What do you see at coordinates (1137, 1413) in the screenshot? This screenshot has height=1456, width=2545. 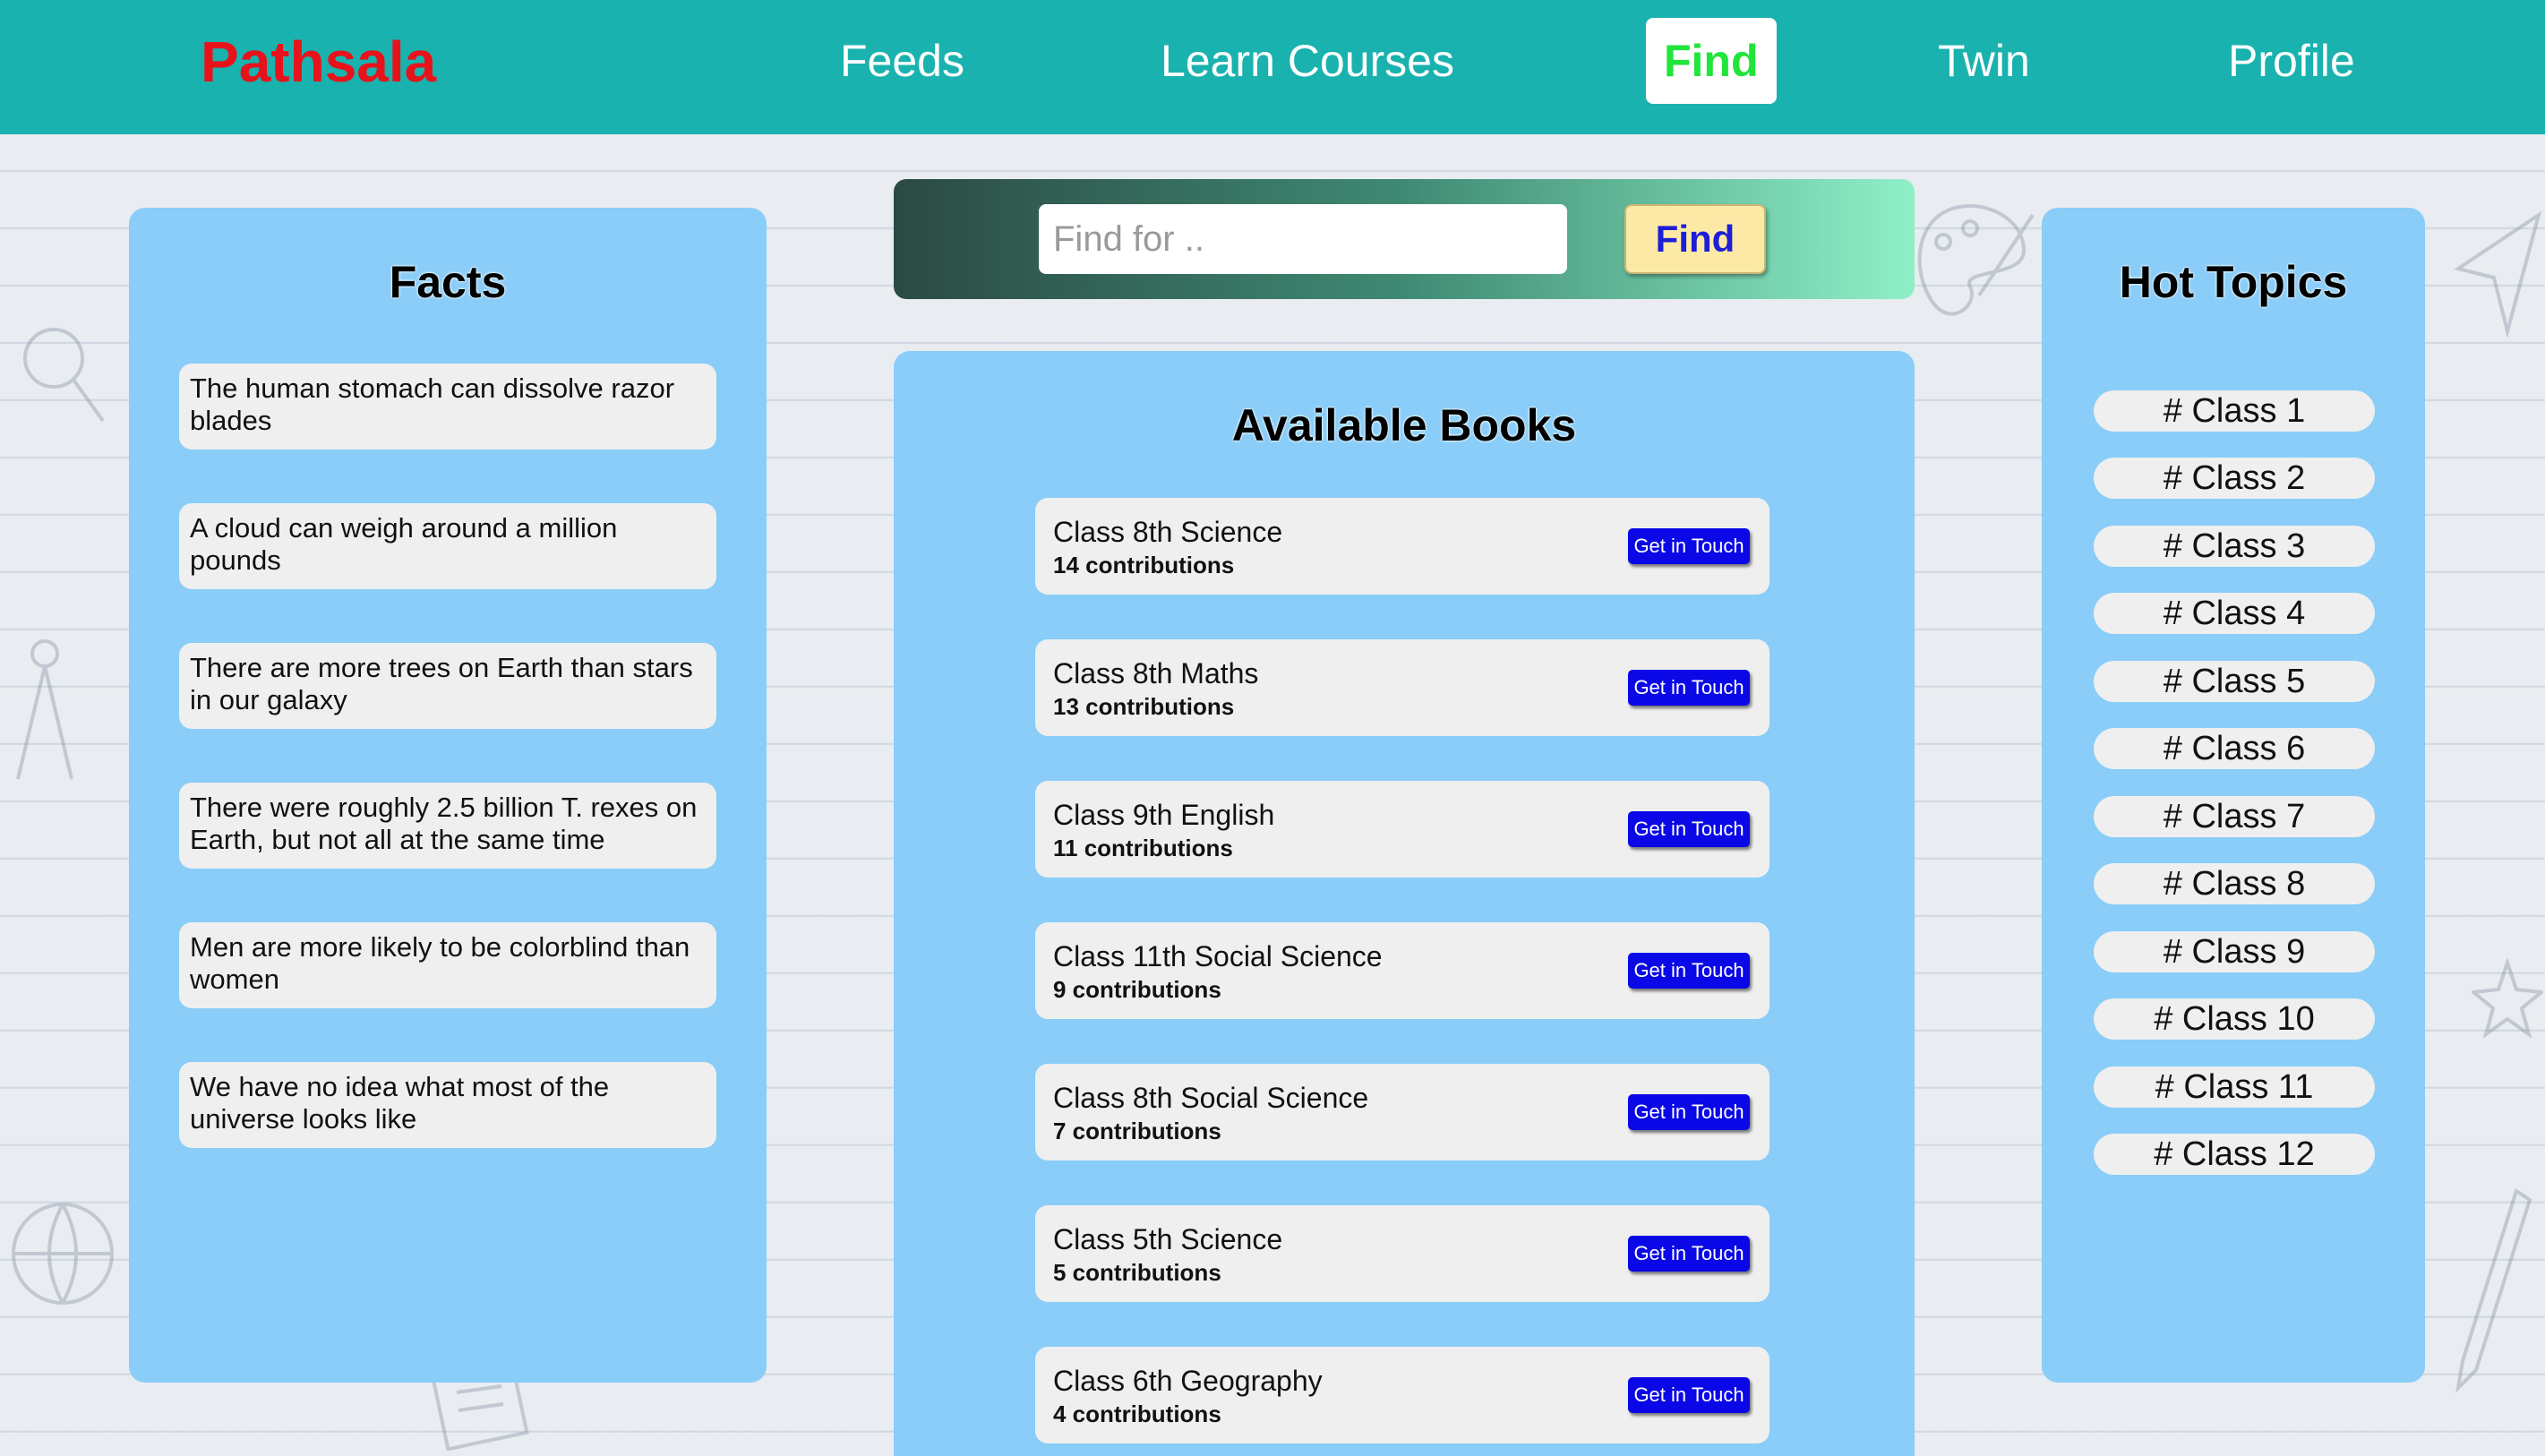 I see `book-contributions: 4 contributions` at bounding box center [1137, 1413].